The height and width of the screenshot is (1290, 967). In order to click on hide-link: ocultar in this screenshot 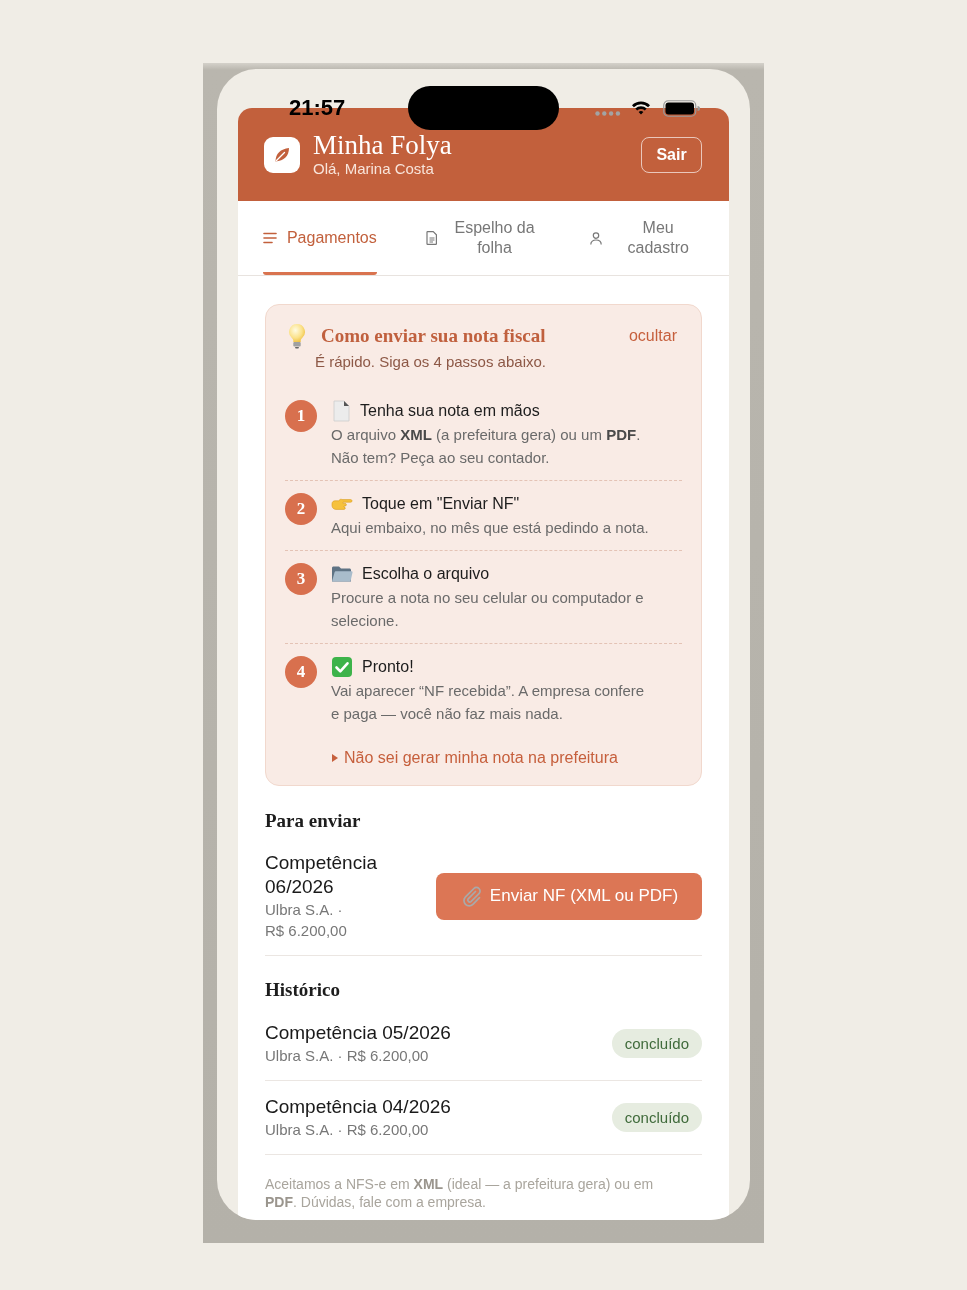, I will do `click(652, 336)`.